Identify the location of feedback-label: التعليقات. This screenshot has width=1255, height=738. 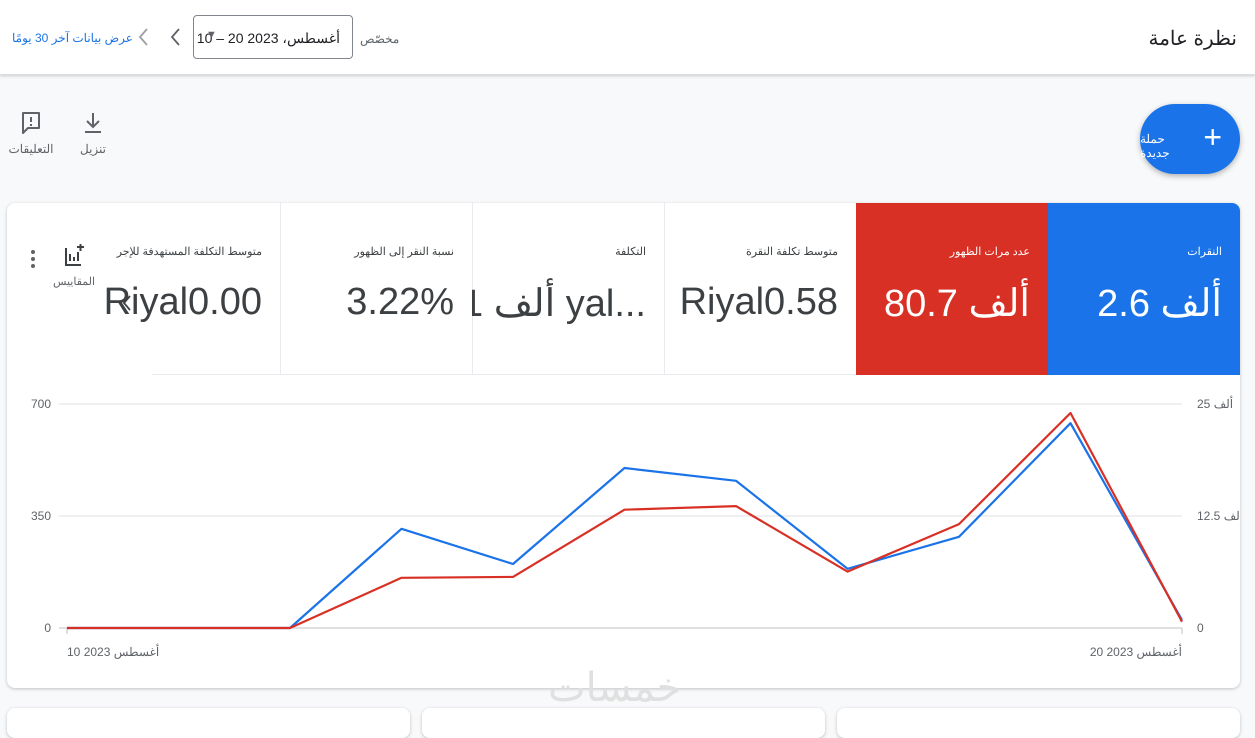
(31, 149).